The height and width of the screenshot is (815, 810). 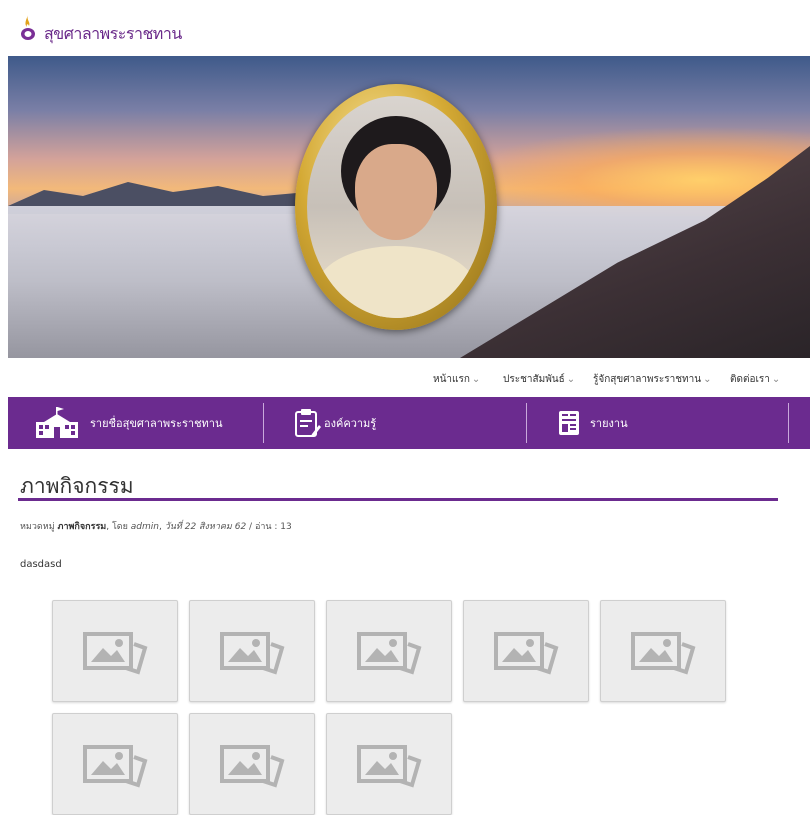 What do you see at coordinates (308, 423) in the screenshot?
I see `clipboard-edit-icon` at bounding box center [308, 423].